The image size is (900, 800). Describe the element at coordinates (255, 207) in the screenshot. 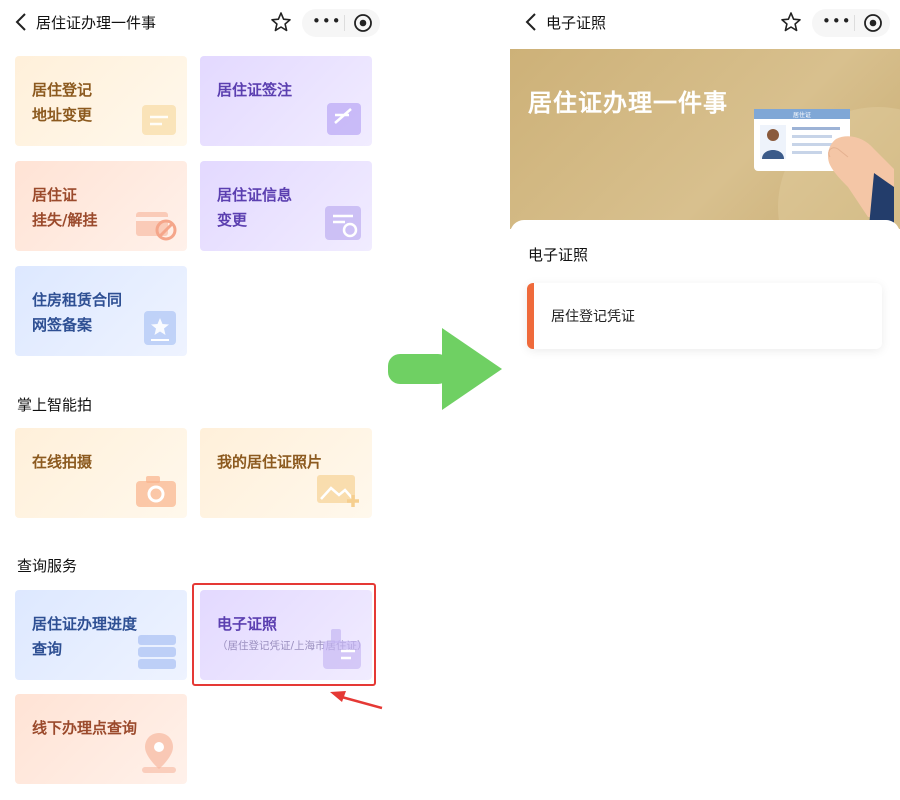

I see `tile-label: 居住证信息 变更` at that location.